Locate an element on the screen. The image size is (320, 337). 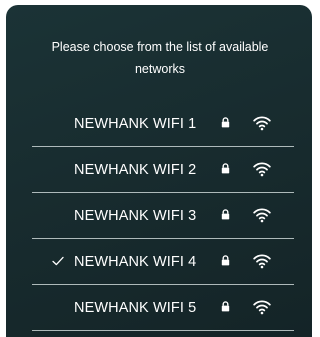
network-name: NEWHANK WIFI 5 is located at coordinates (135, 308).